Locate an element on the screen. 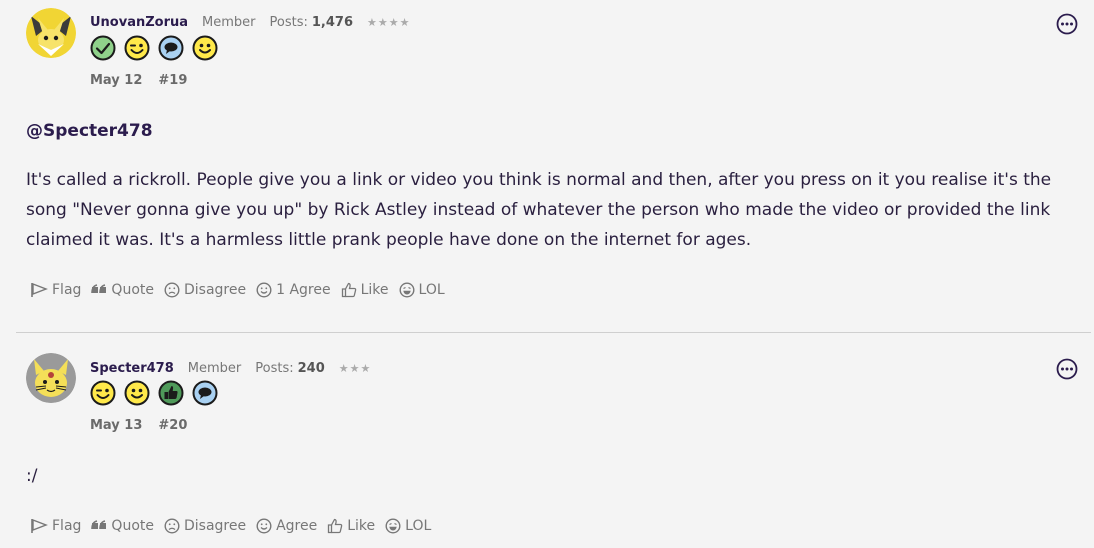 The width and height of the screenshot is (1094, 548). rank-stars: ★★★ is located at coordinates (355, 368).